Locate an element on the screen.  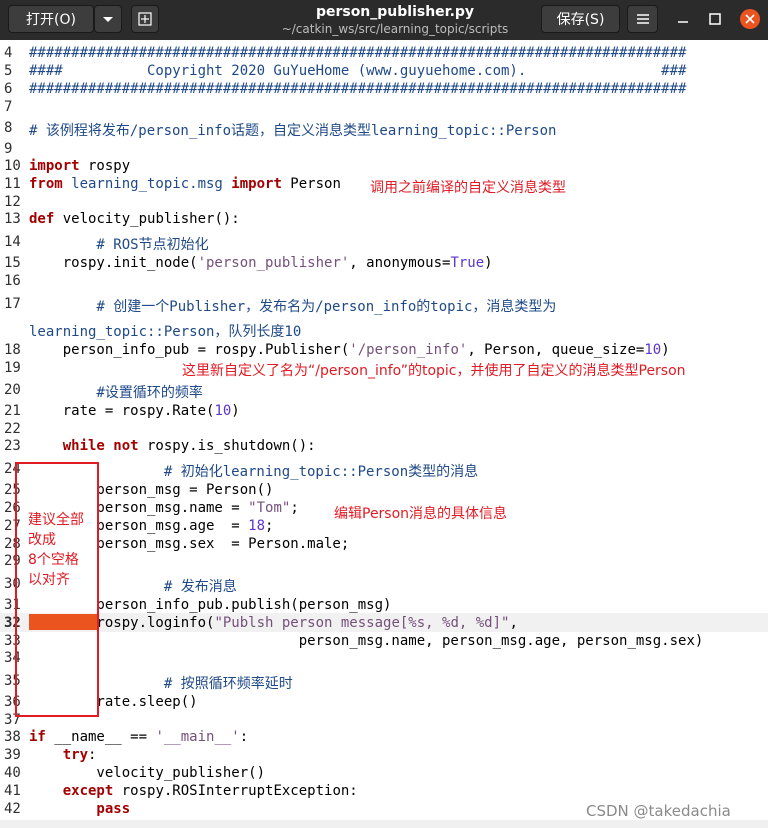
annotation-indent-line-4: 以对齐 is located at coordinates (49, 580).